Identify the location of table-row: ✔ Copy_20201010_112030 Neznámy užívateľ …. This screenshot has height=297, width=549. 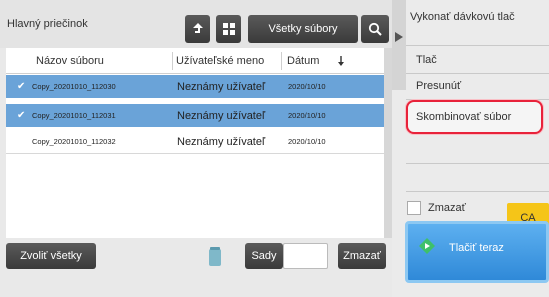
(198, 87).